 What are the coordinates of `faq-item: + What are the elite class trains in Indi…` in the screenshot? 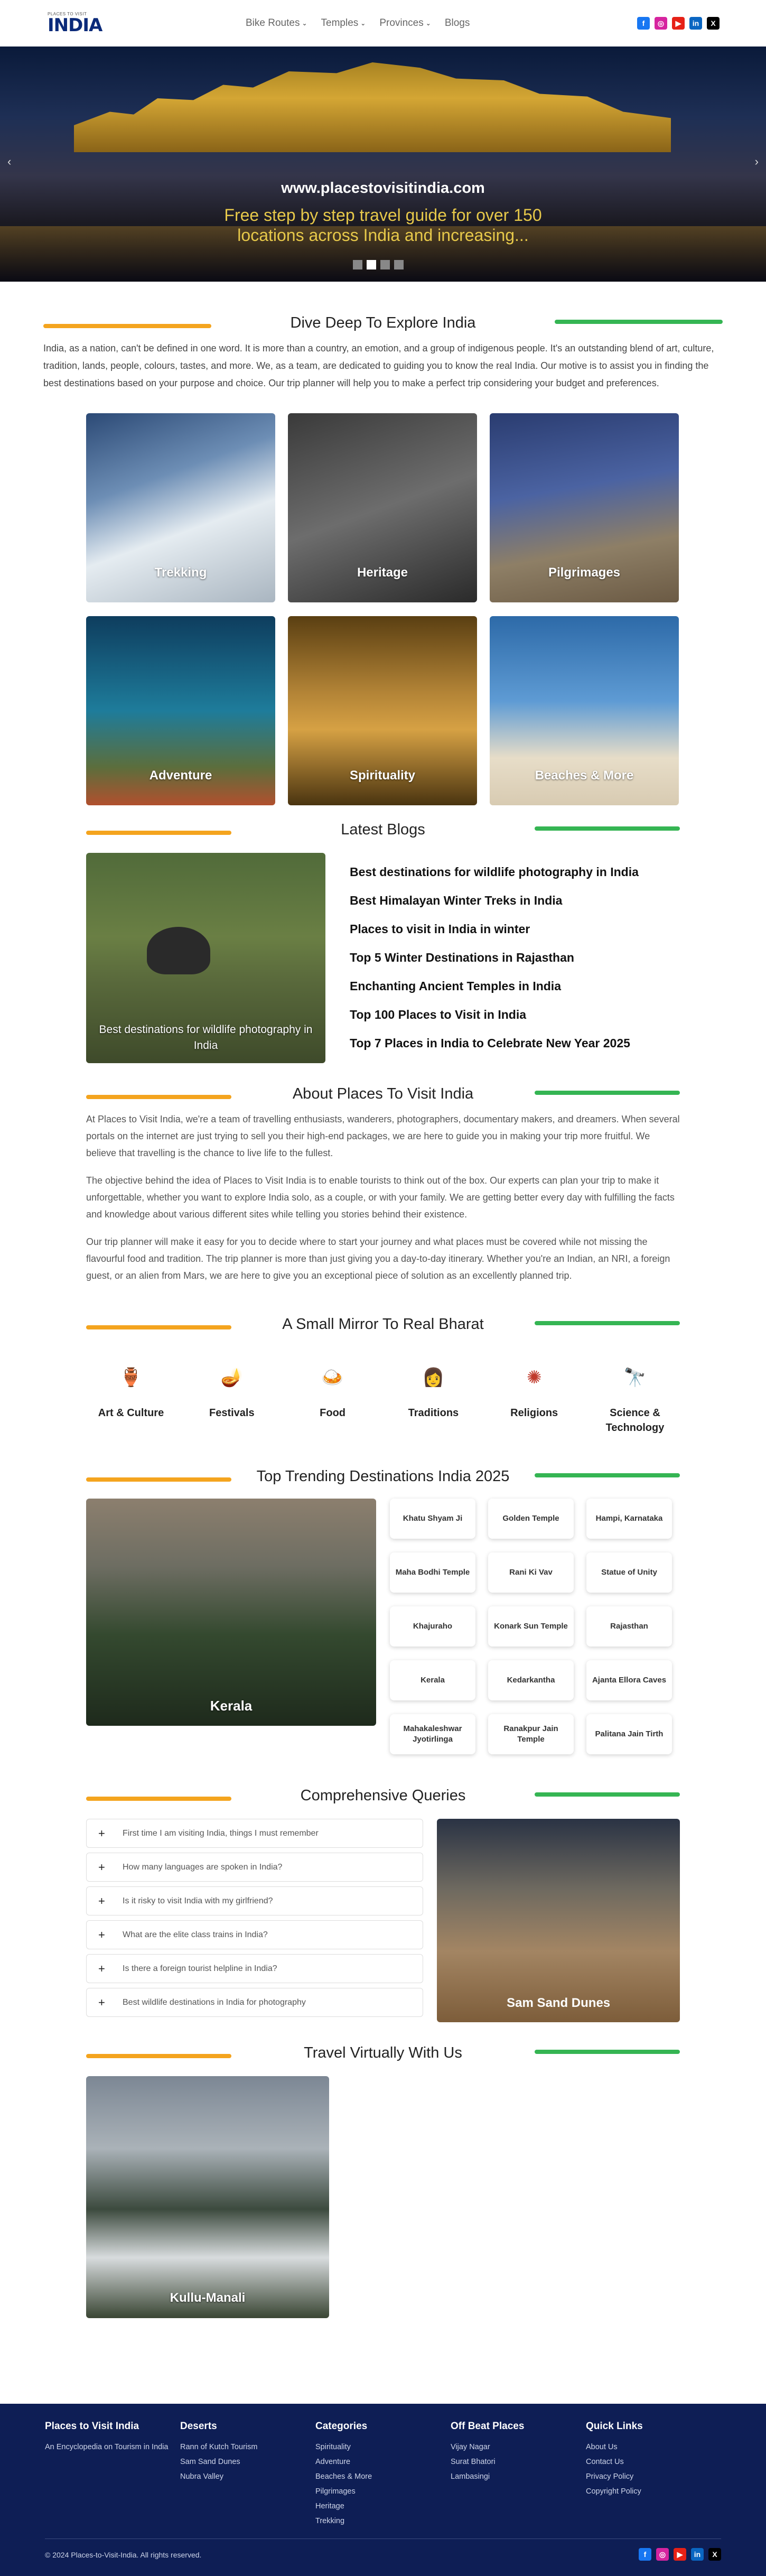 It's located at (255, 1934).